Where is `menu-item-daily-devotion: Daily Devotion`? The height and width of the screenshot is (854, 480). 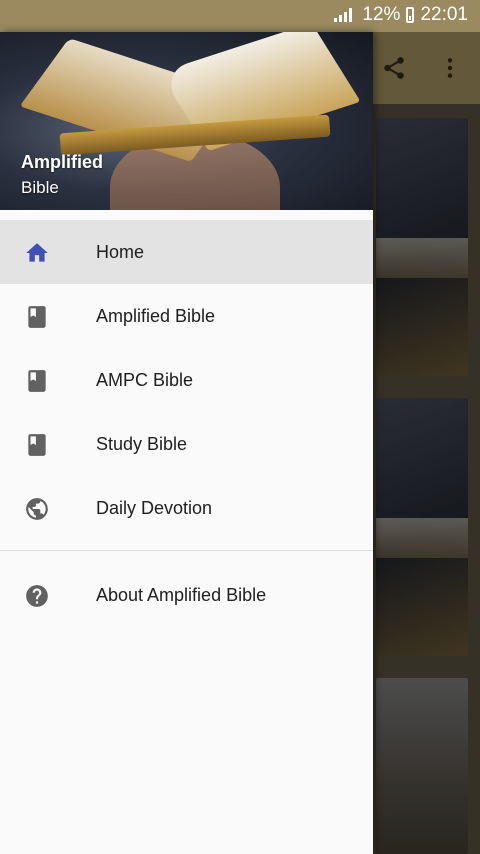 menu-item-daily-devotion: Daily Devotion is located at coordinates (186, 508).